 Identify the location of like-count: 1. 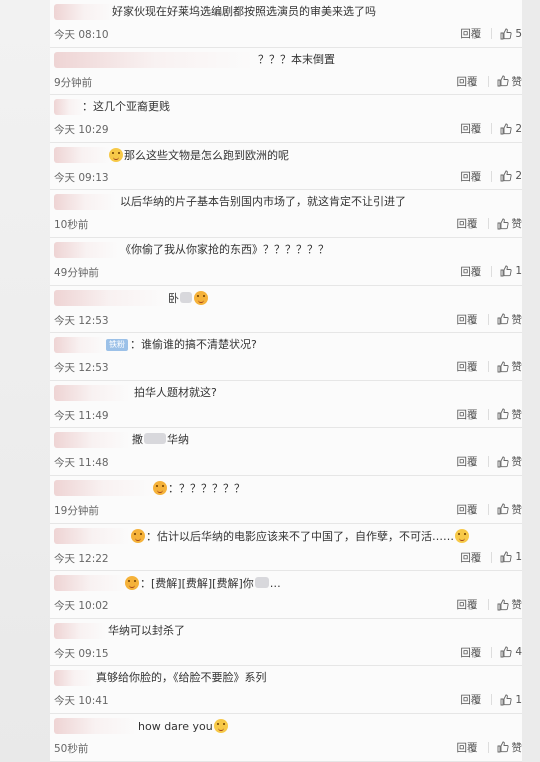
(518, 271).